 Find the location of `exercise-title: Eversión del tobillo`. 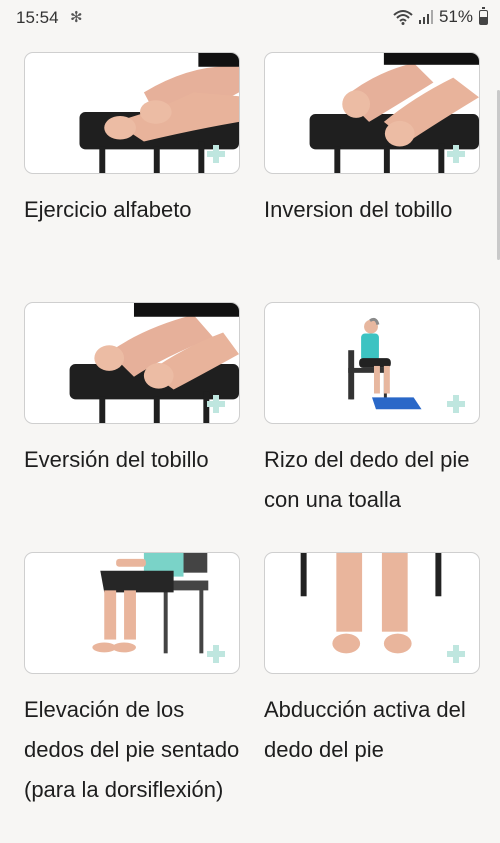

exercise-title: Eversión del tobillo is located at coordinates (116, 459).